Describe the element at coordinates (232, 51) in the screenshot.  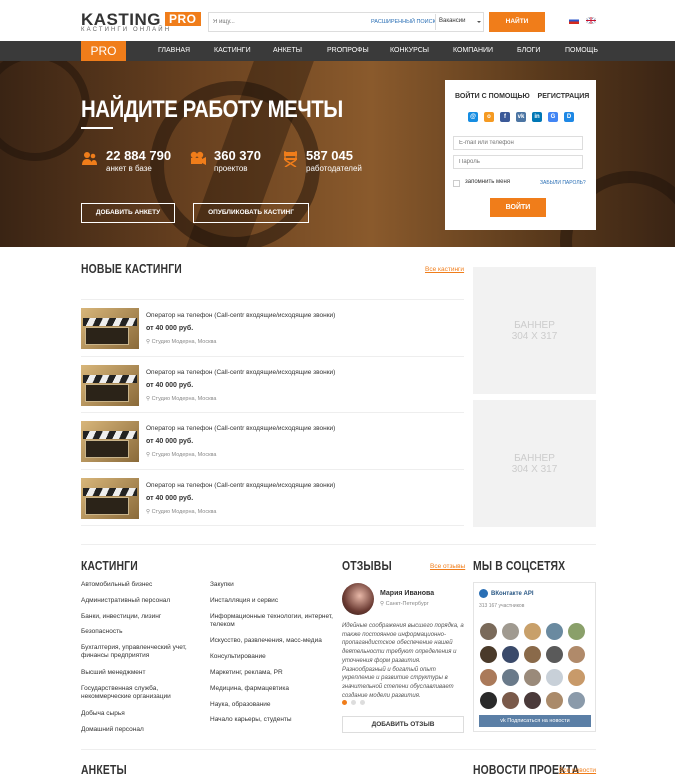
I see `nav-item-castings: КАСТИНГИ` at that location.